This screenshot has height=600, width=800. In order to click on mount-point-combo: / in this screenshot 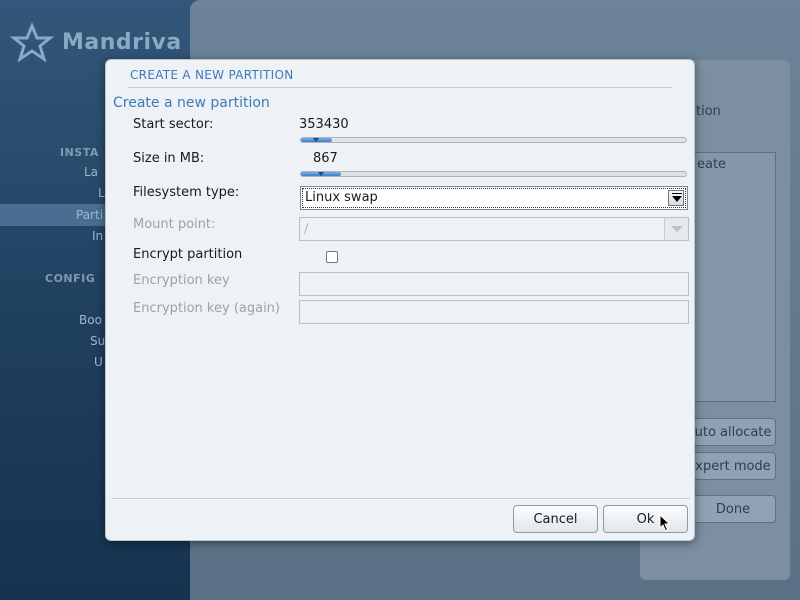, I will do `click(494, 229)`.